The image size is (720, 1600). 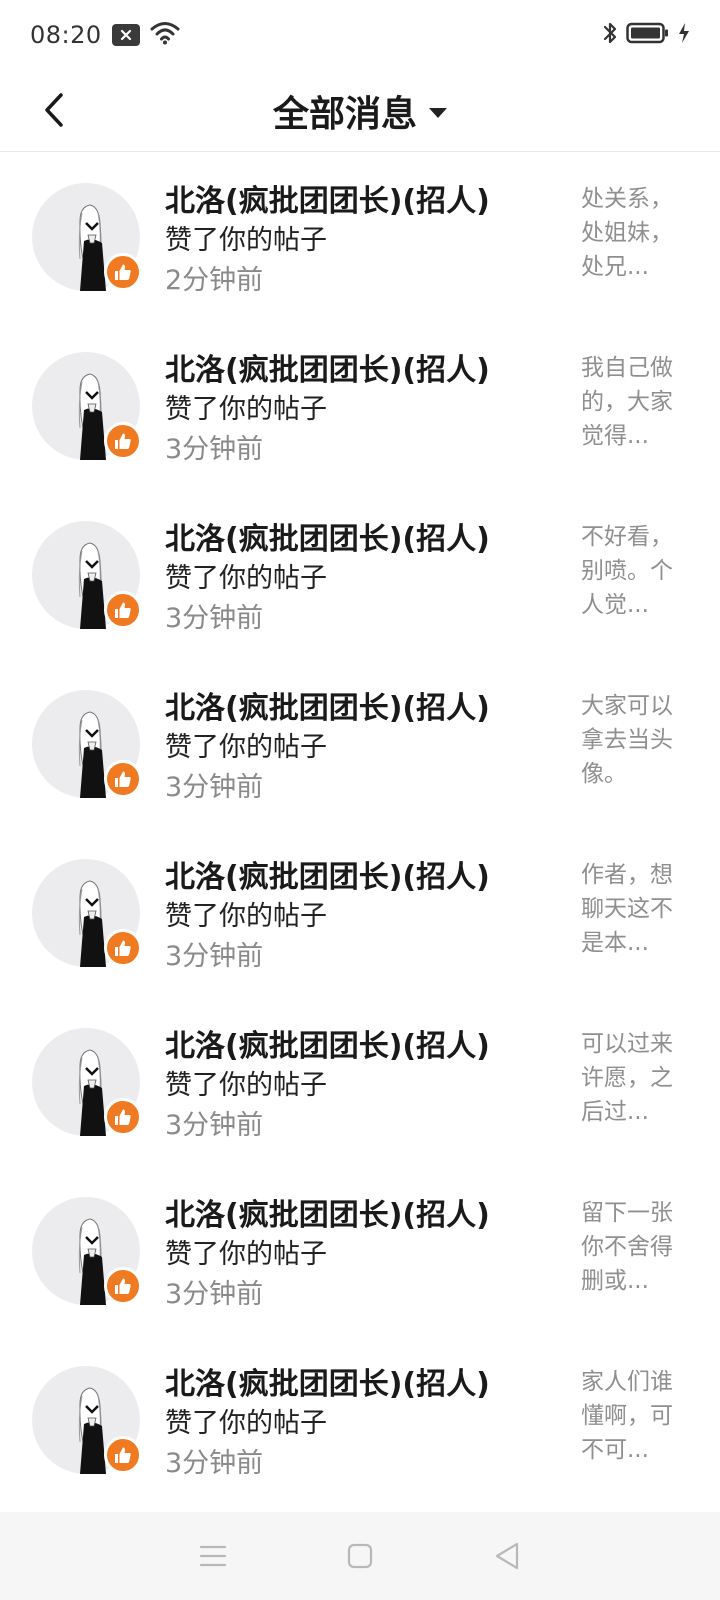 What do you see at coordinates (684, 35) in the screenshot?
I see `charging-icon` at bounding box center [684, 35].